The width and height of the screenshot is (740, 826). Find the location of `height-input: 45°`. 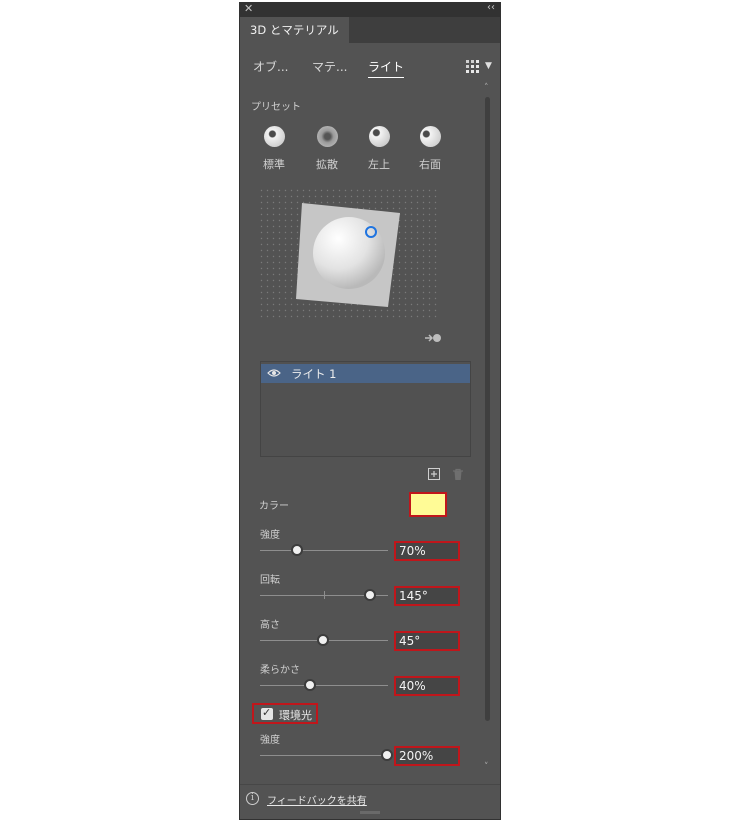

height-input: 45° is located at coordinates (427, 641).